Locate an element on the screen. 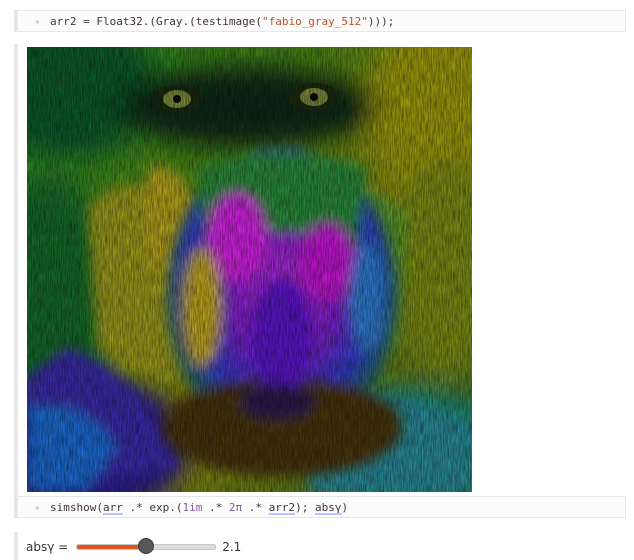  code-token: 1im is located at coordinates (192, 507).